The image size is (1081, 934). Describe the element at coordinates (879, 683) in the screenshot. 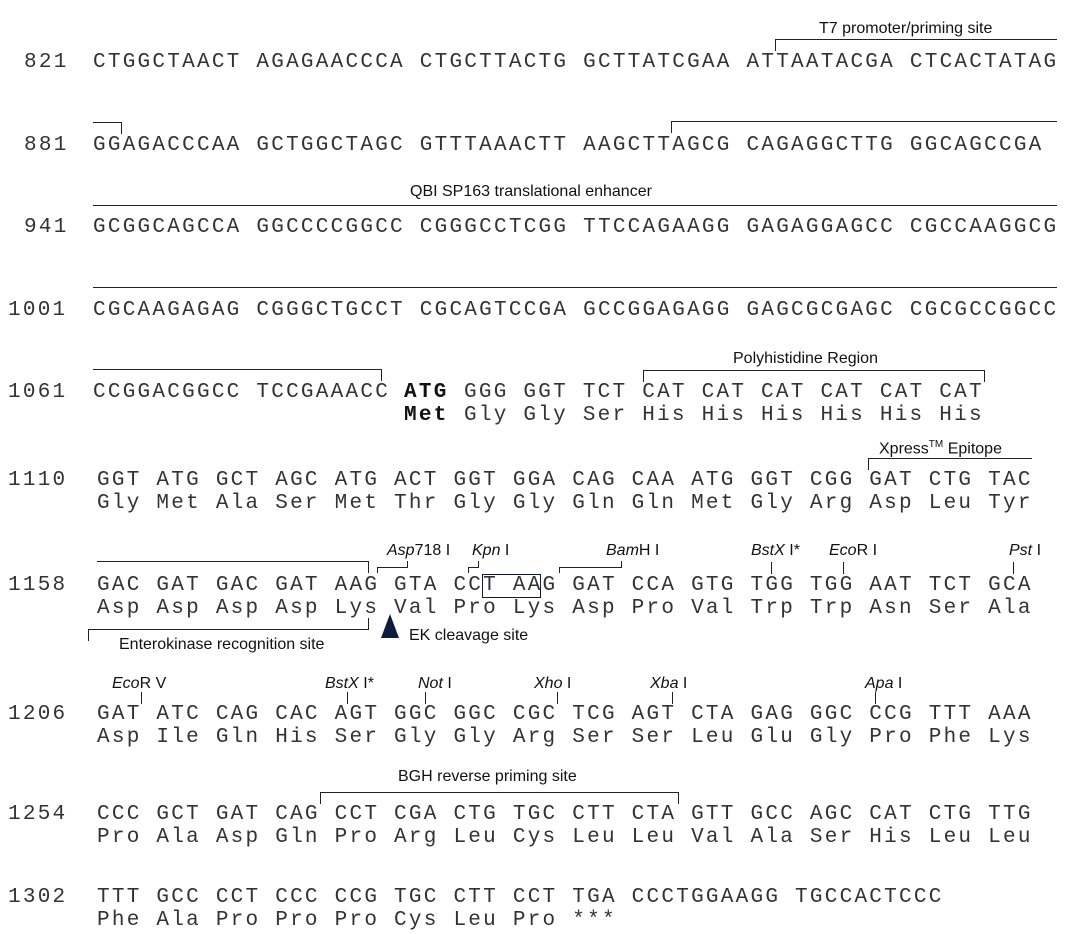

I see `apa-italic: Apa` at that location.